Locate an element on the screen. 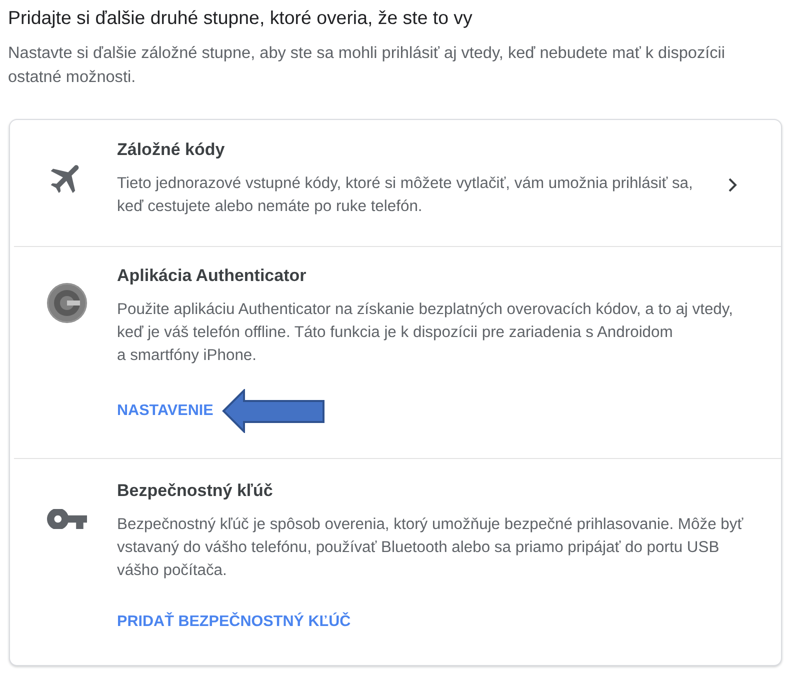  option-description: Tieto jednorazové vstupné kódy, ktoré si môžete vytlačiť, vám umožnia prihlásiť sa, keď cestujete alebo nemáte po ruke telefón. is located at coordinates (405, 195).